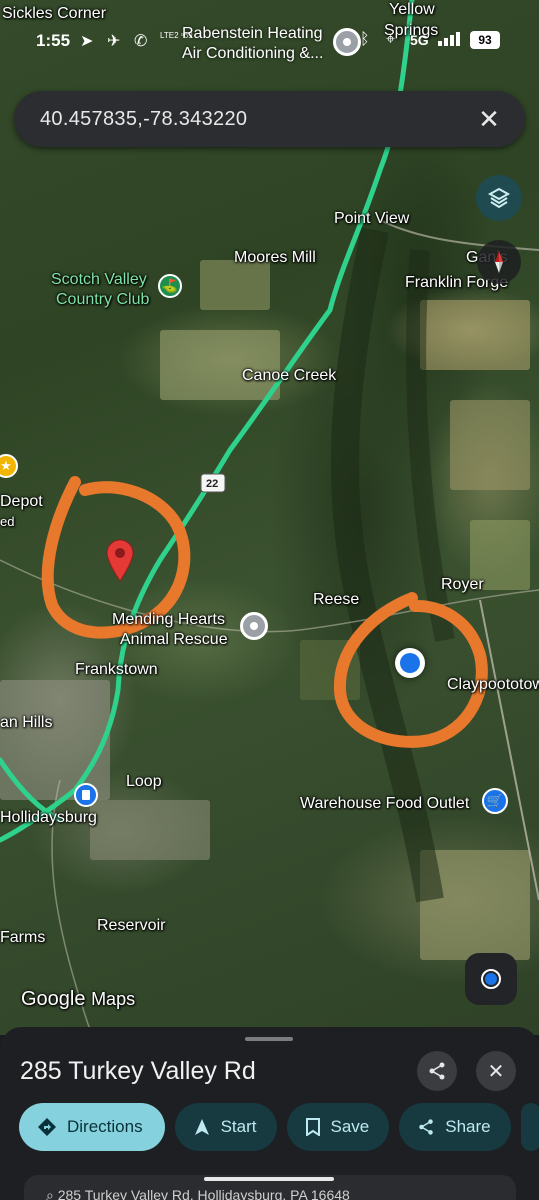 This screenshot has width=539, height=1200. I want to click on poi-pin-icon, so click(254, 626).